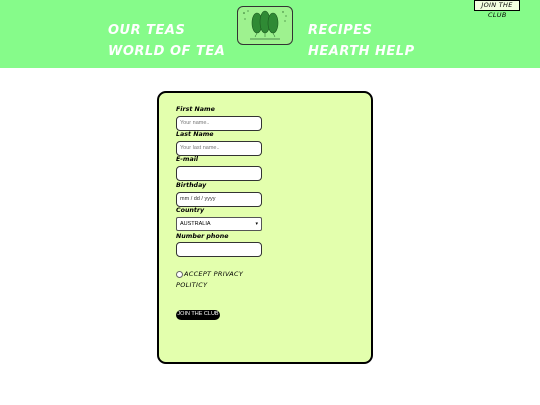 The height and width of the screenshot is (405, 540). I want to click on country-select: AUSTRALIA ▾, so click(219, 224).